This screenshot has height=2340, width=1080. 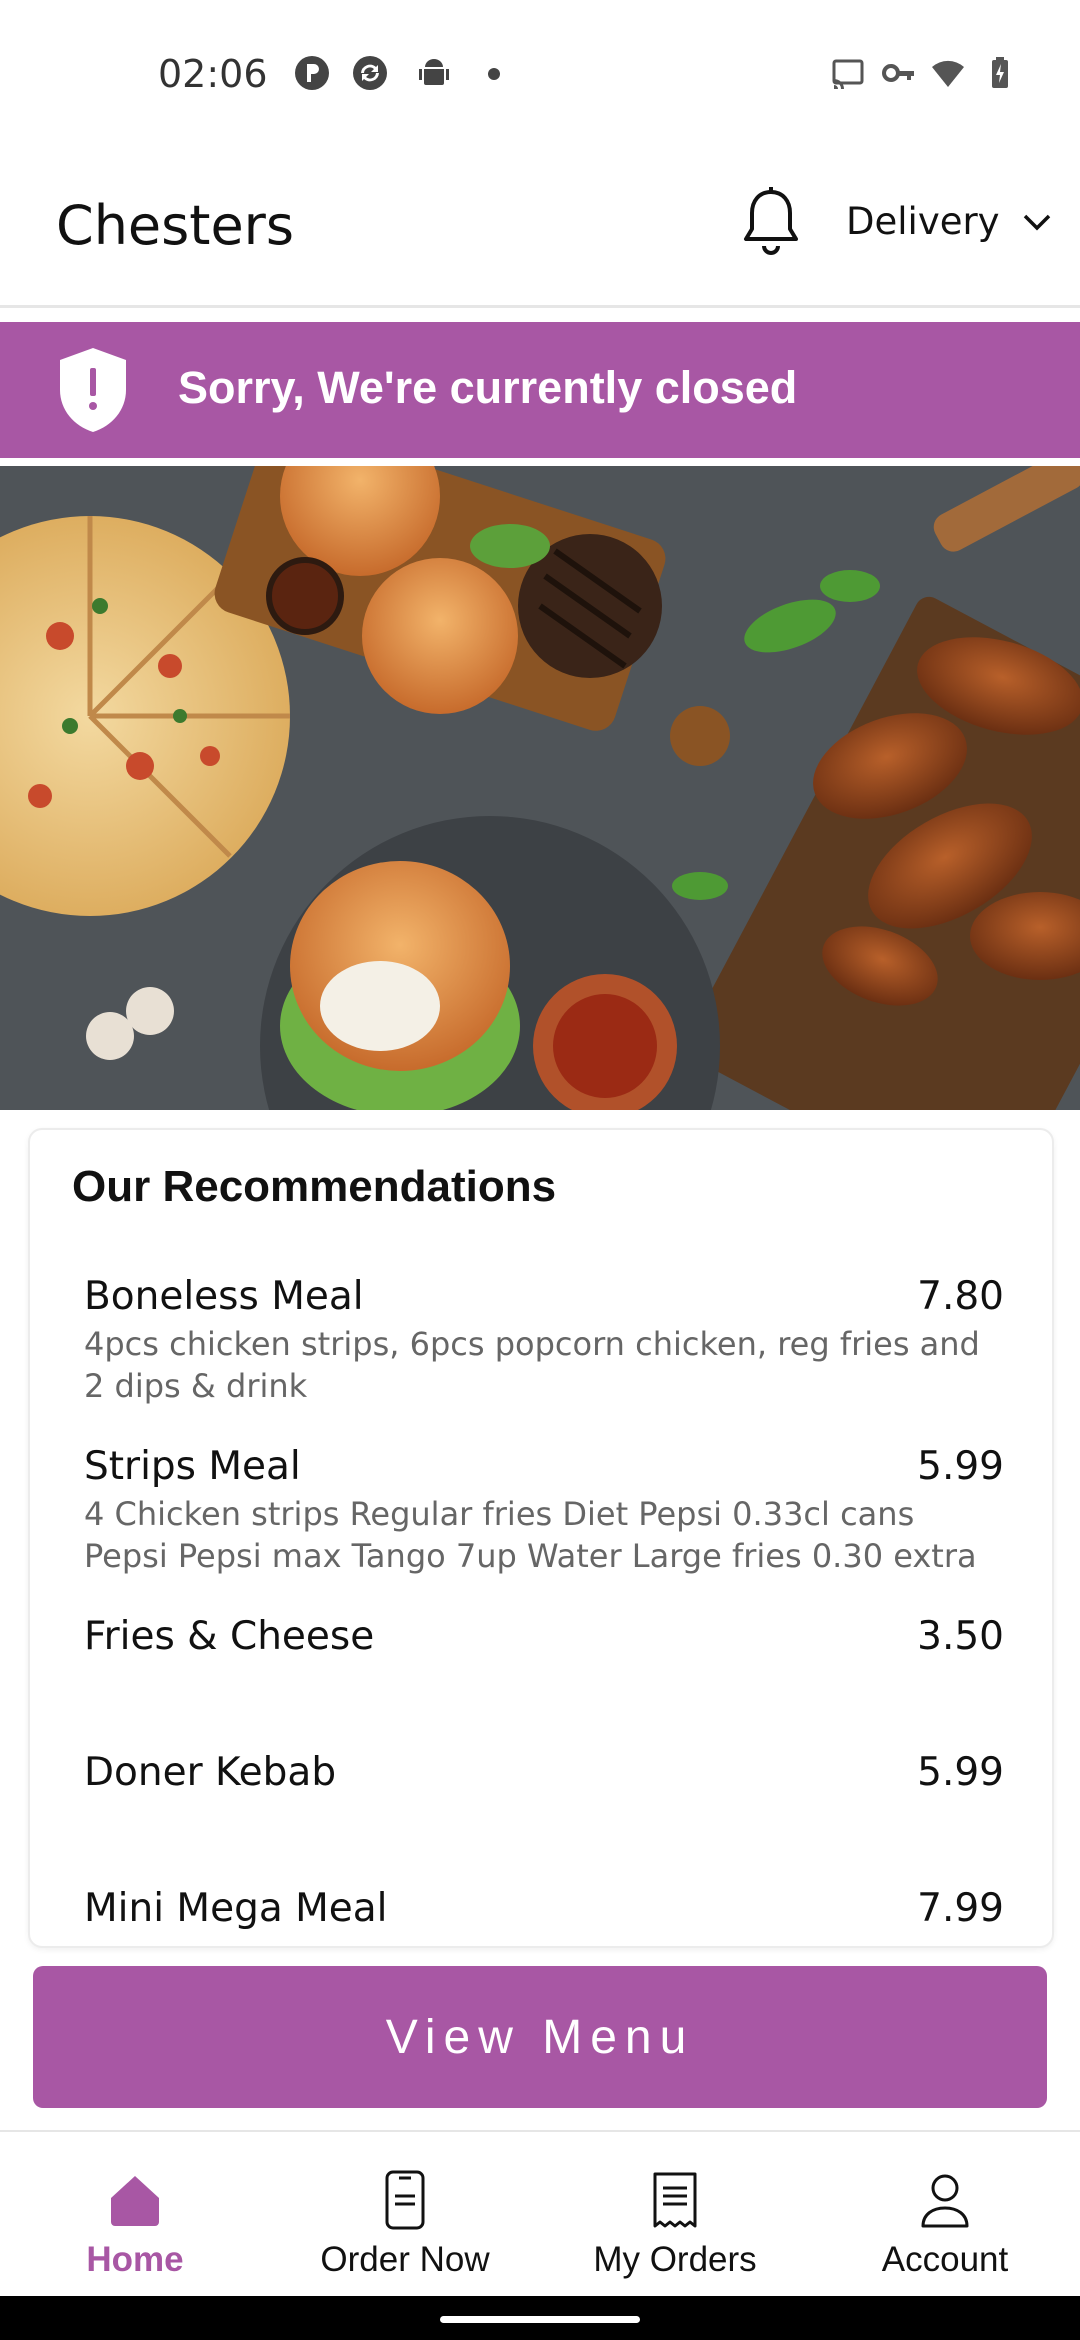 I want to click on nav-home: Home, so click(x=135, y=2215).